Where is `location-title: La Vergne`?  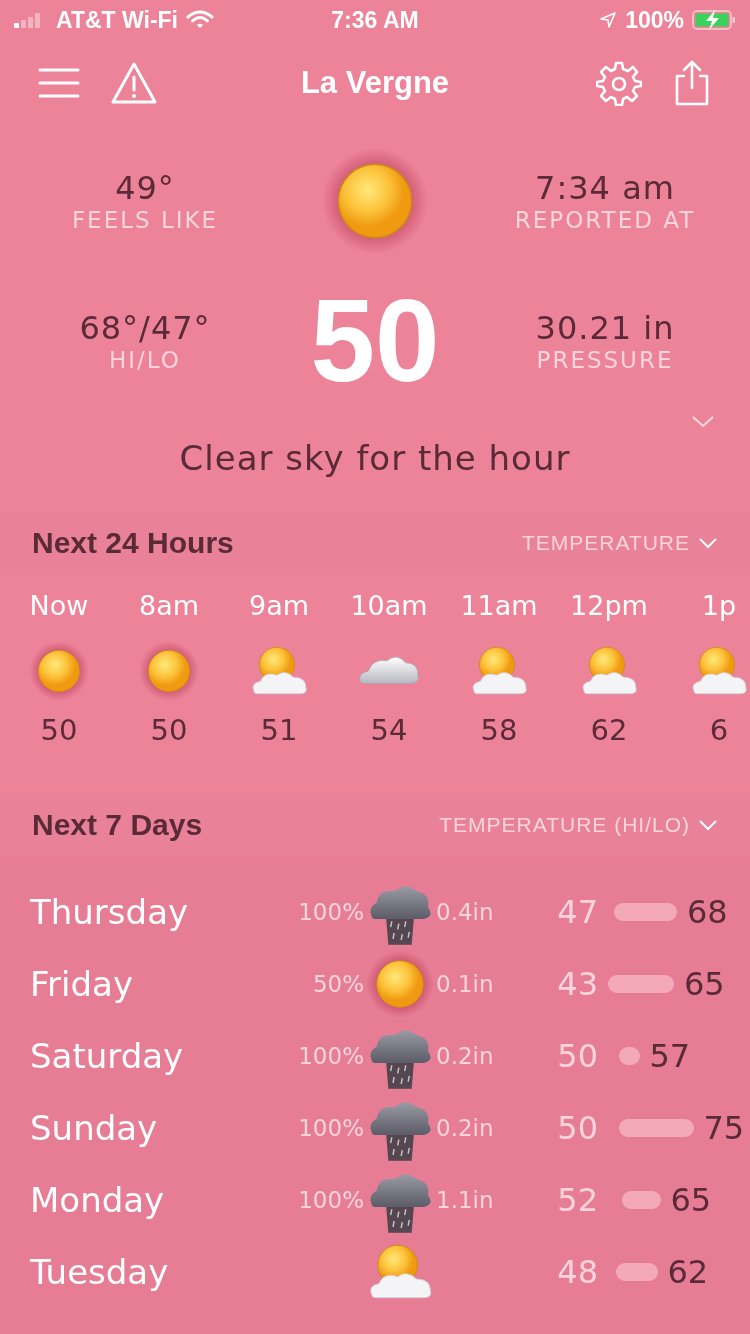 location-title: La Vergne is located at coordinates (375, 83).